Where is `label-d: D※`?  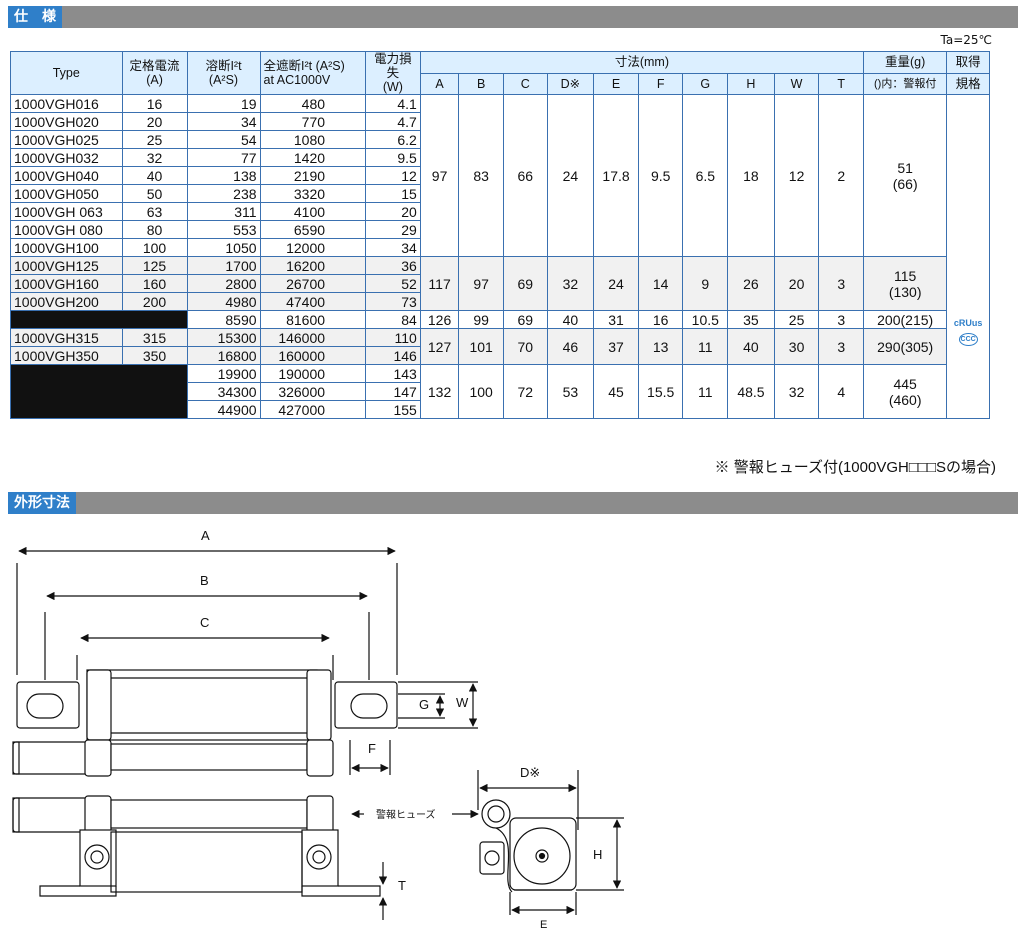 label-d: D※ is located at coordinates (530, 772).